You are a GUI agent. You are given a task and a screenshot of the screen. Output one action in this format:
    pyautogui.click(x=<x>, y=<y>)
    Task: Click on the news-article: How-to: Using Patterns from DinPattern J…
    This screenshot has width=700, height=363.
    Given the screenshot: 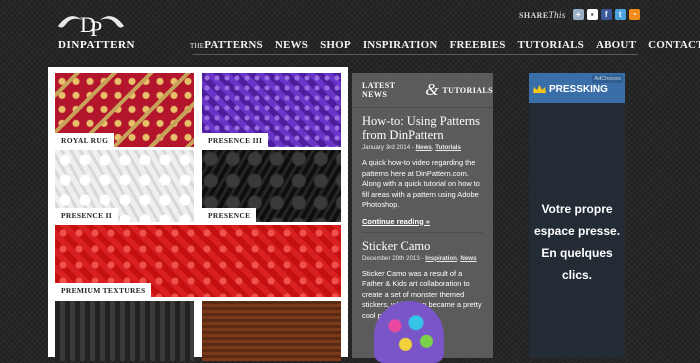 What is the action you would take?
    pyautogui.click(x=422, y=173)
    